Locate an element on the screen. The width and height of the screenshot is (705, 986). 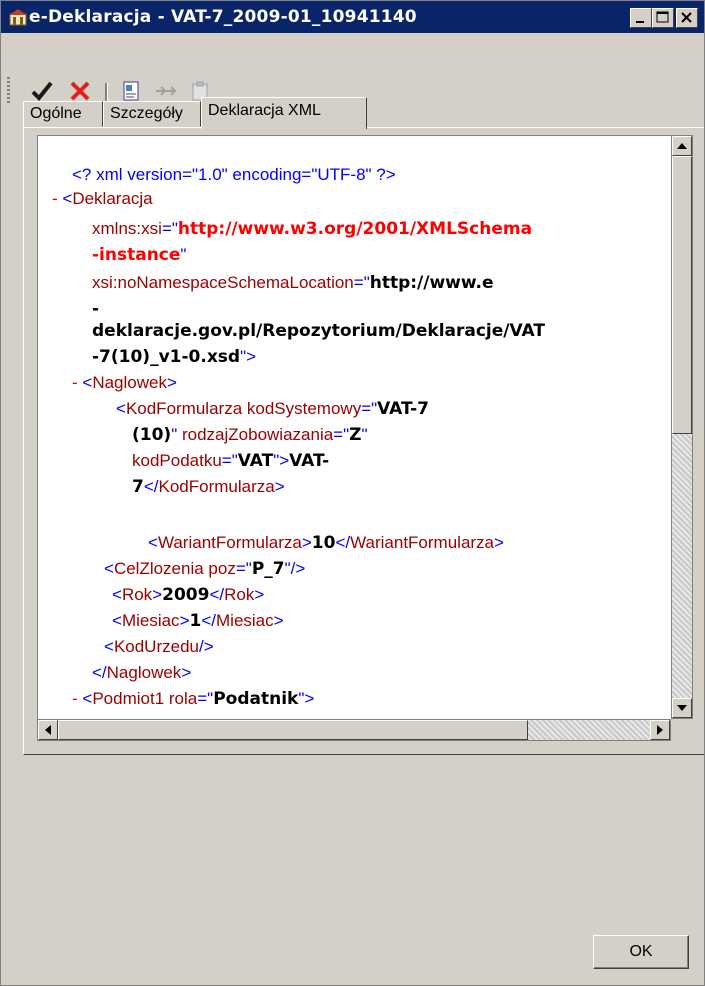
xml-line: - <Podmiot1 rola="Podatnik"> is located at coordinates (193, 699).